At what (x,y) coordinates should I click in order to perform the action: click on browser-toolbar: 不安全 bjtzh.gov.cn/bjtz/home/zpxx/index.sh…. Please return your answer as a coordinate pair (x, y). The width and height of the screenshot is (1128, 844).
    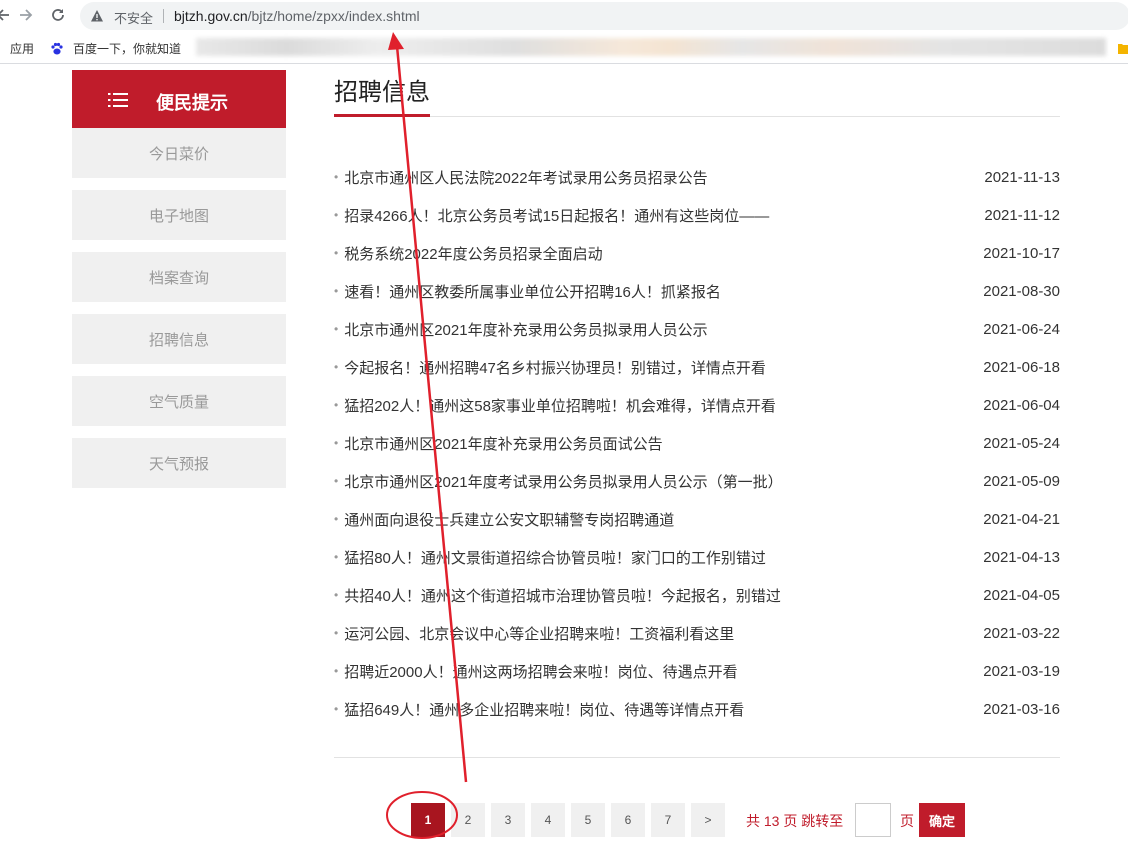
    Looking at the image, I should click on (564, 16).